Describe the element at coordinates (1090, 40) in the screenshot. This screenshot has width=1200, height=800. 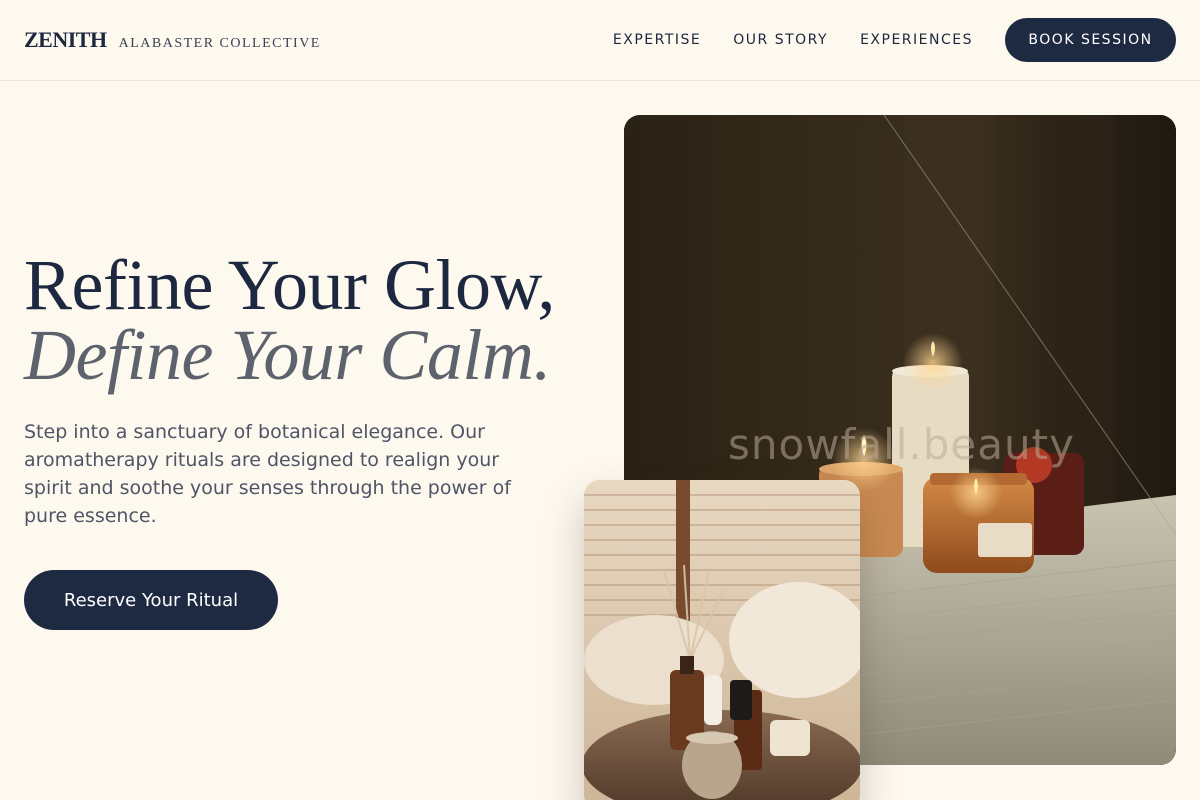
I see `book-session-button: BOOK SESSION` at that location.